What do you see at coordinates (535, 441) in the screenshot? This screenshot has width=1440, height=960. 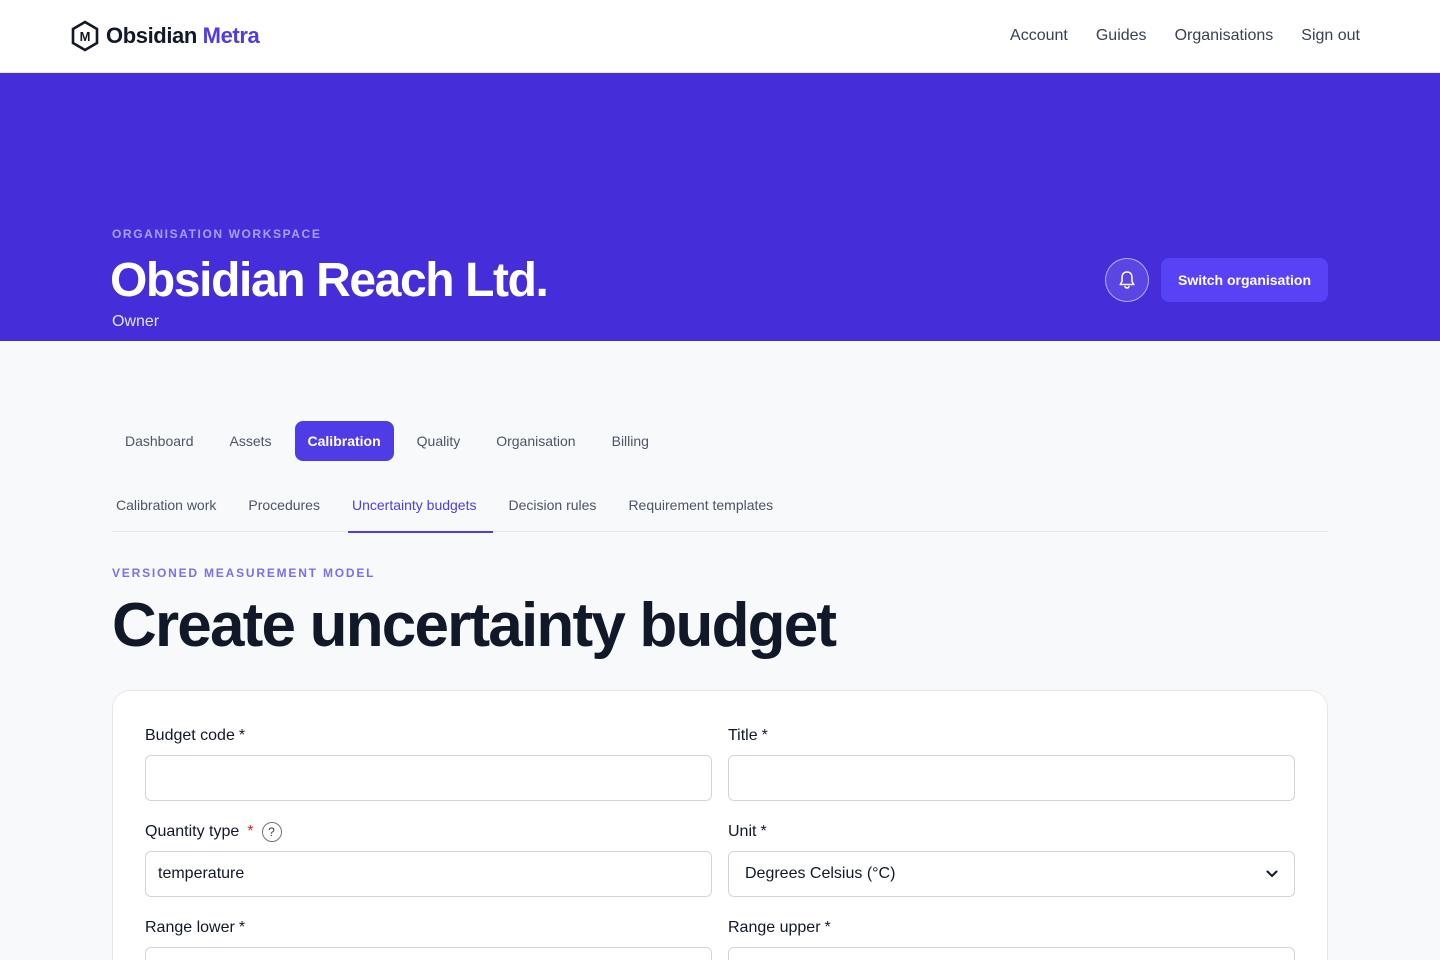 I see `tab-organisation: Organisation` at bounding box center [535, 441].